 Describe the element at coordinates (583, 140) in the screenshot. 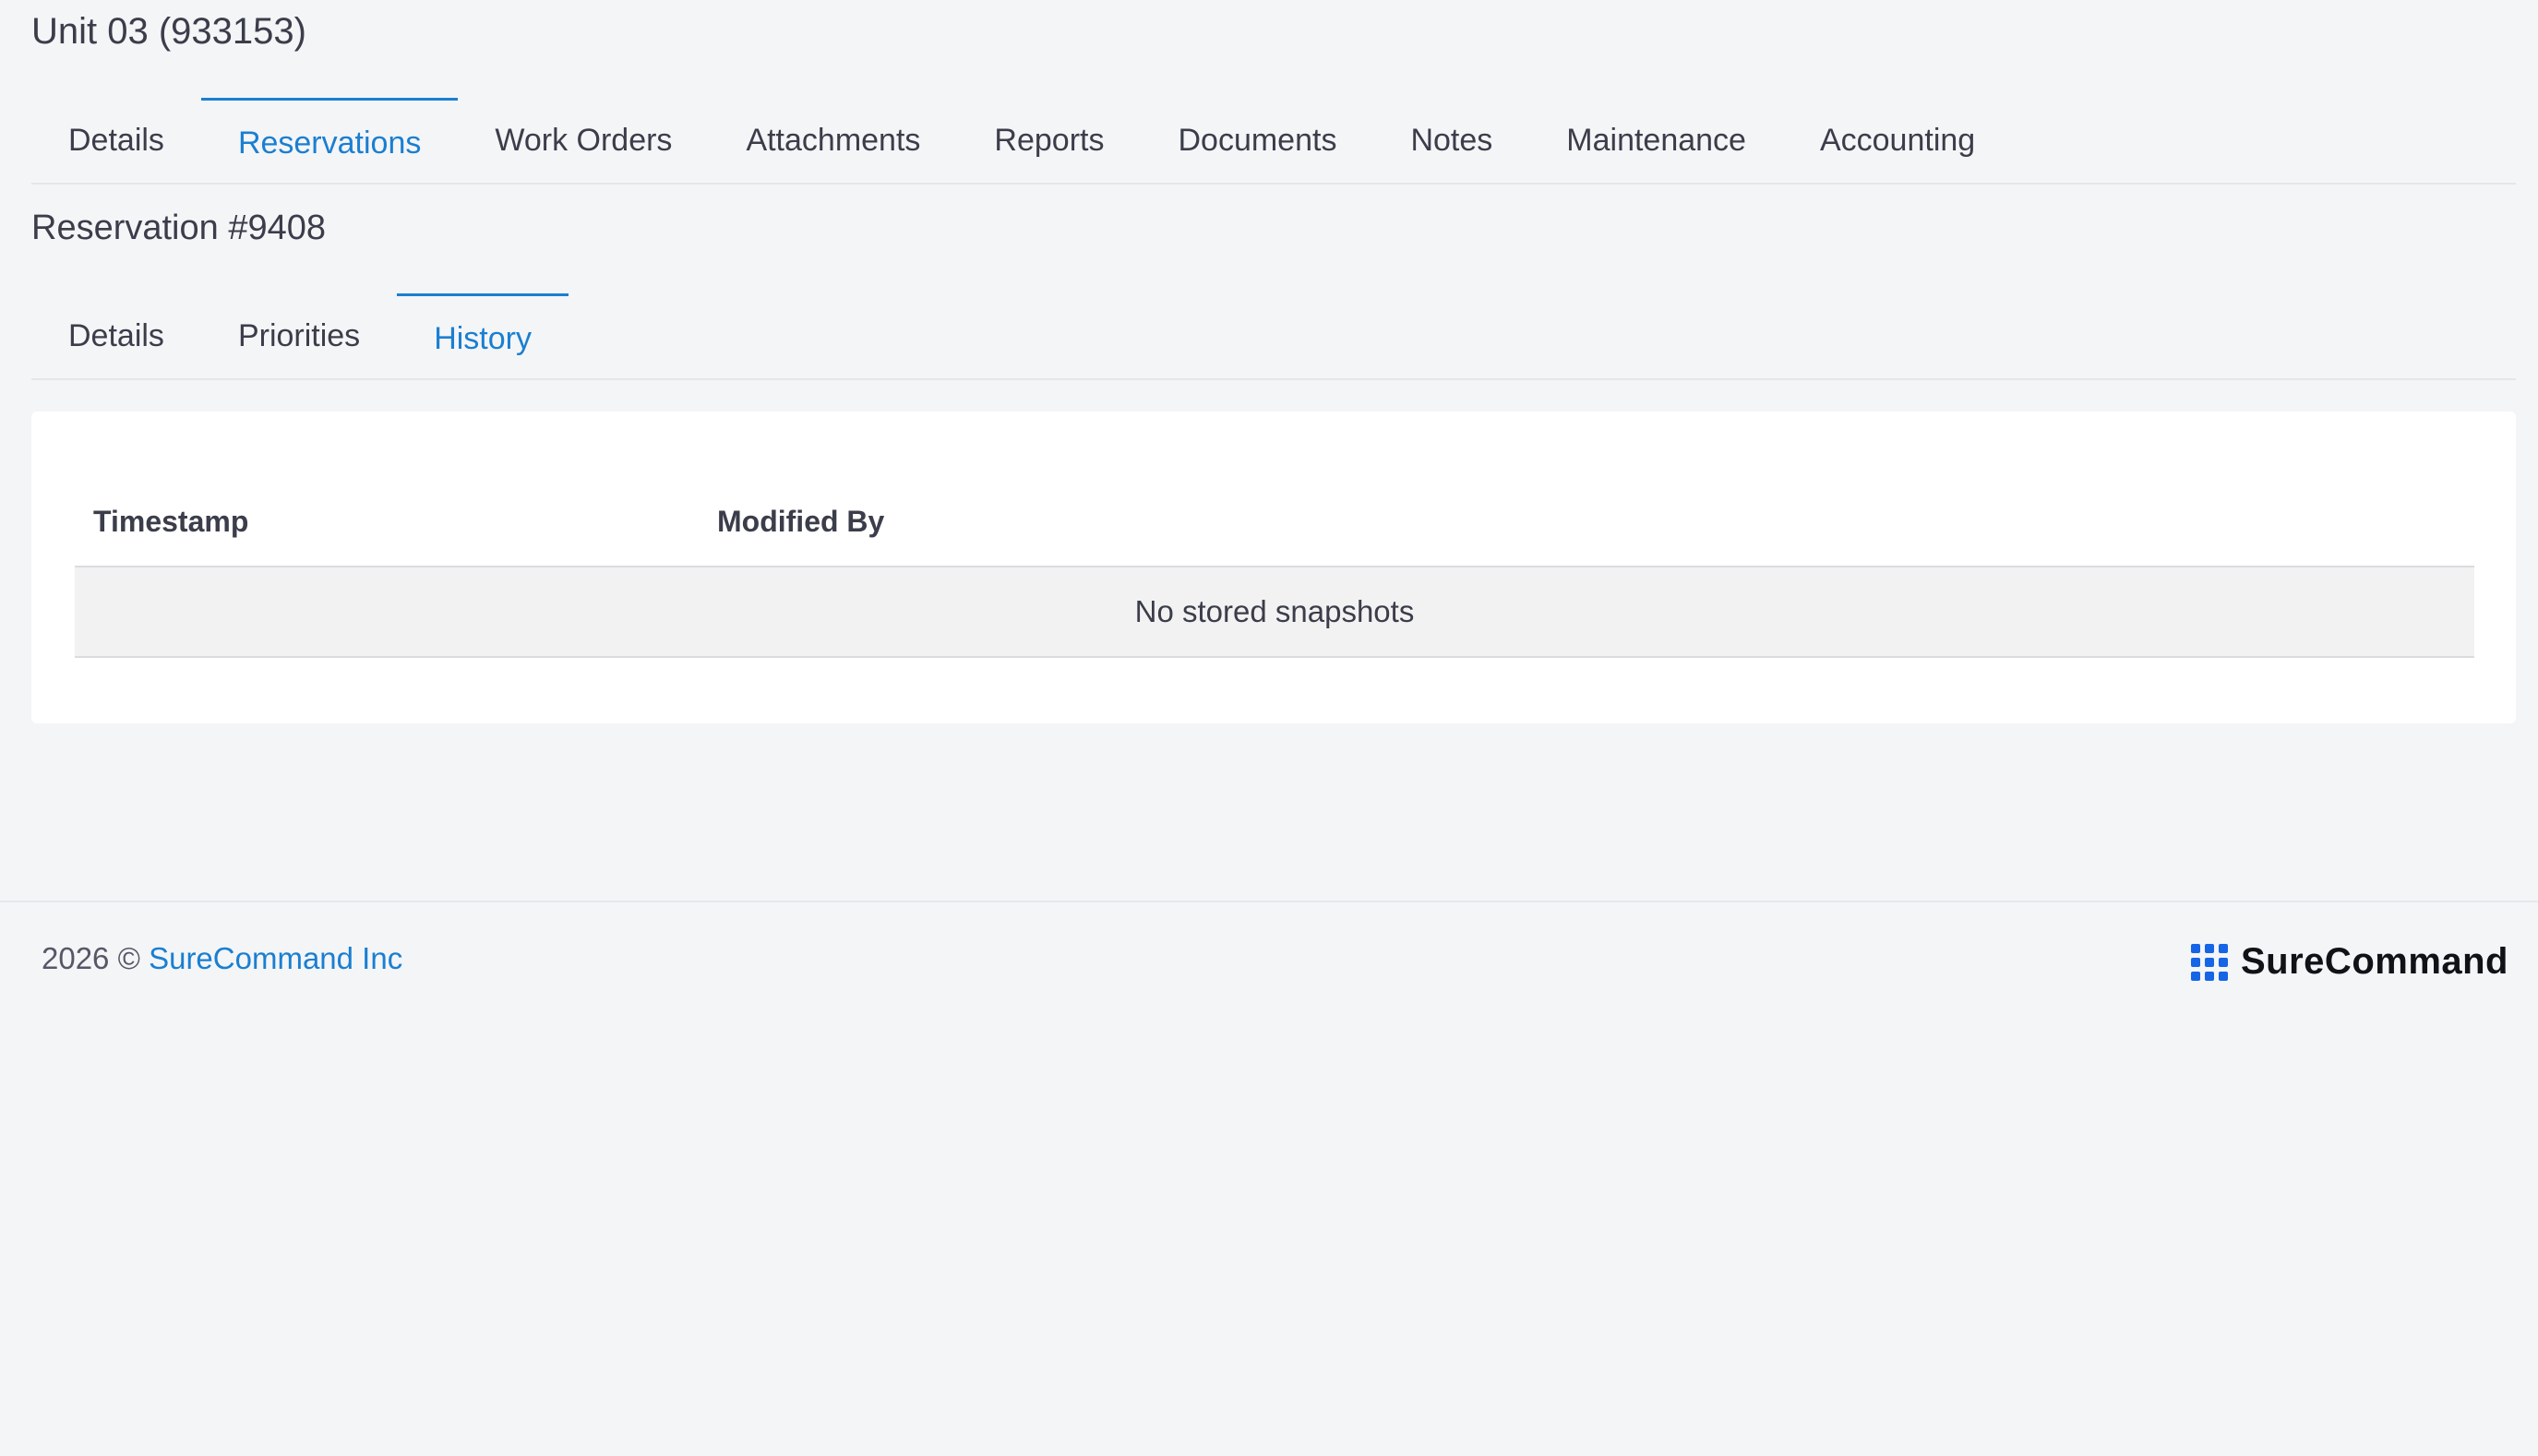

I see `tab-work-orders: Work Orders` at that location.